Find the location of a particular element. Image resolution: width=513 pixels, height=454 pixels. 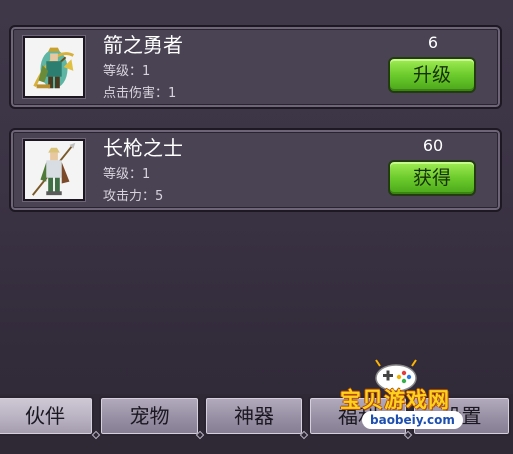

site-watermark: 宝贝游戏网 baobeiy.com is located at coordinates (399, 396).